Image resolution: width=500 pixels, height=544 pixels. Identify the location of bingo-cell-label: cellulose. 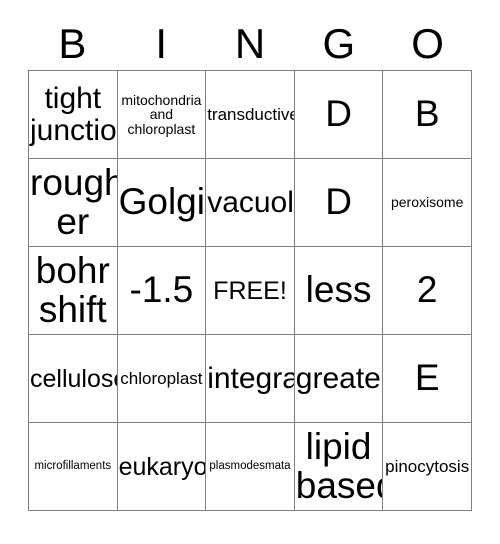
(74, 378).